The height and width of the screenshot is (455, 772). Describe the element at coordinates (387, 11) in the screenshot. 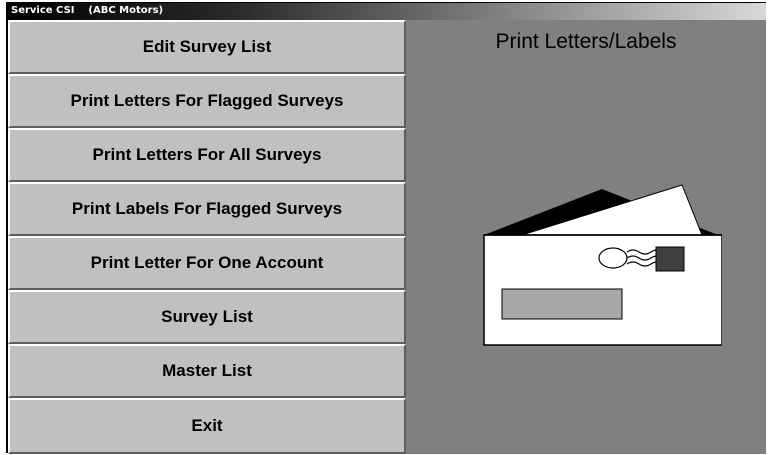

I see `title-bar: Service CSI (ABC Motors)` at that location.